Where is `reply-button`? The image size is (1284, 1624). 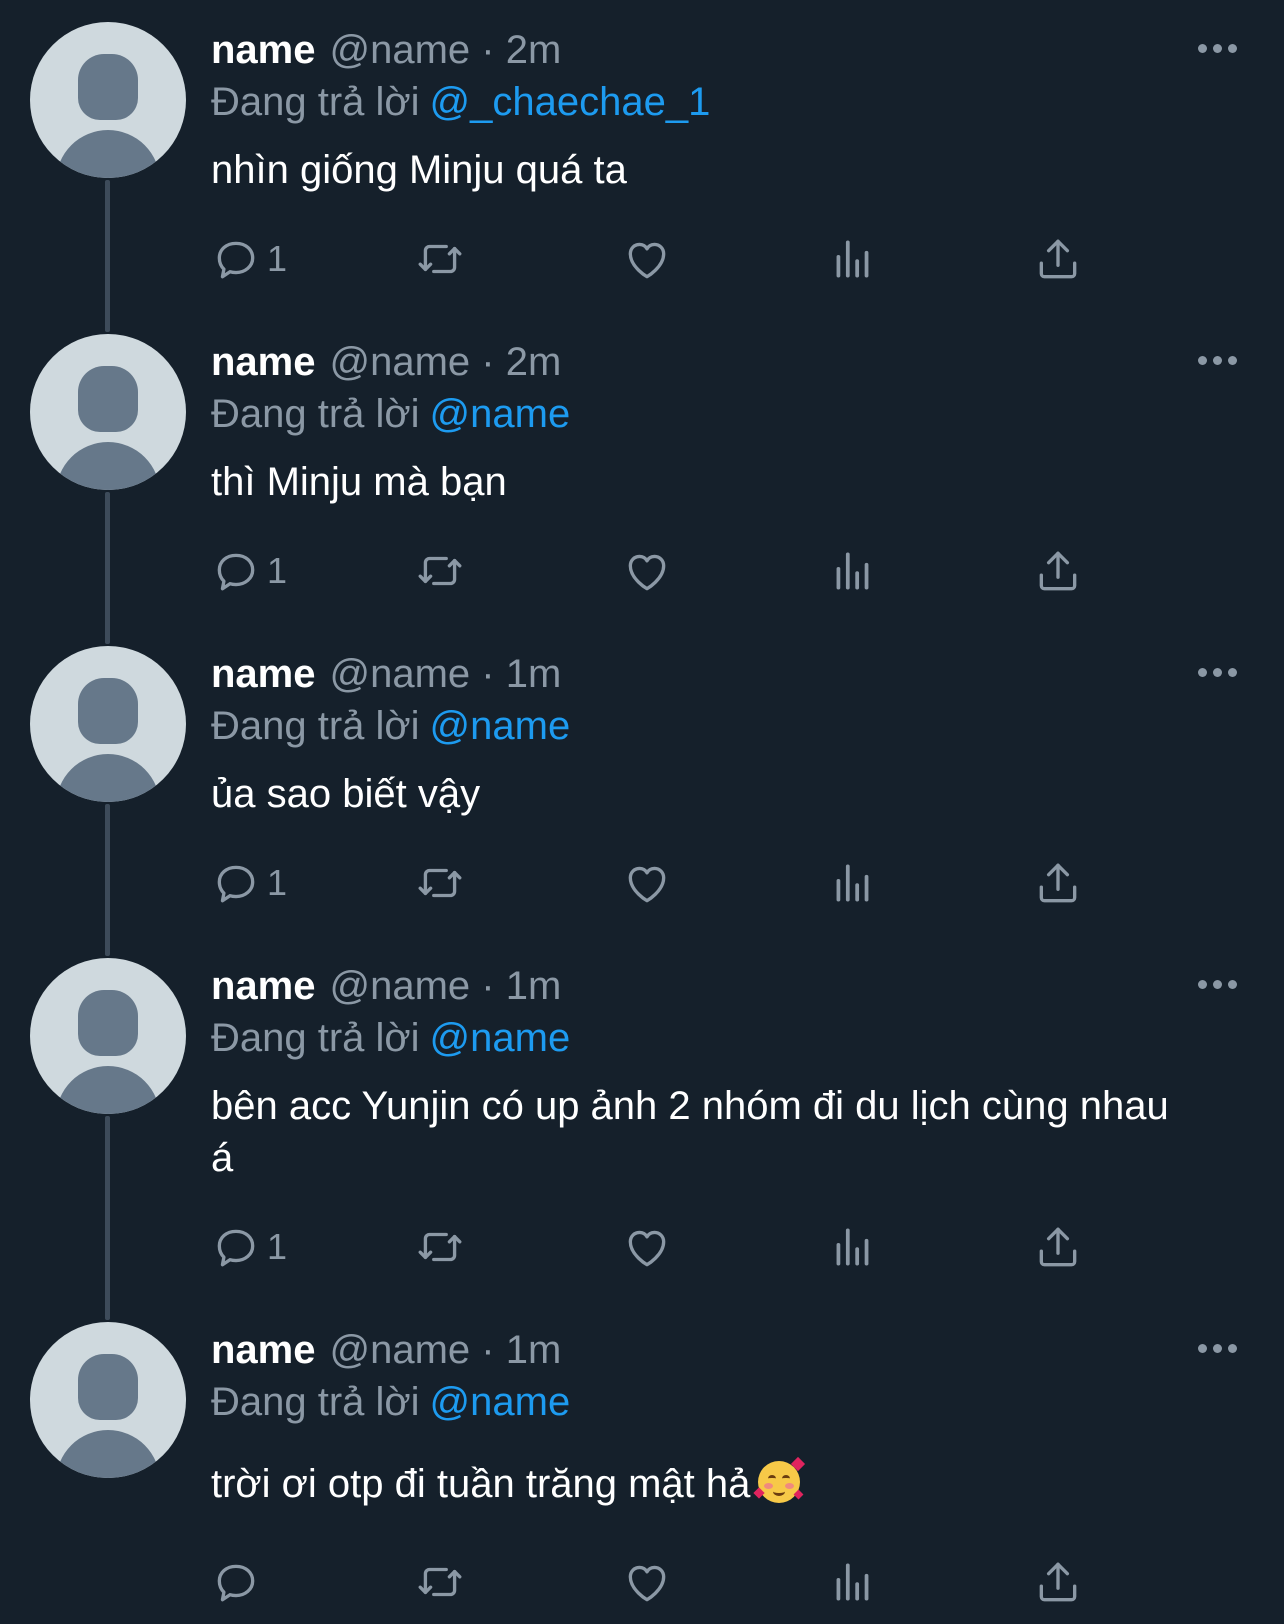 reply-button is located at coordinates (239, 1582).